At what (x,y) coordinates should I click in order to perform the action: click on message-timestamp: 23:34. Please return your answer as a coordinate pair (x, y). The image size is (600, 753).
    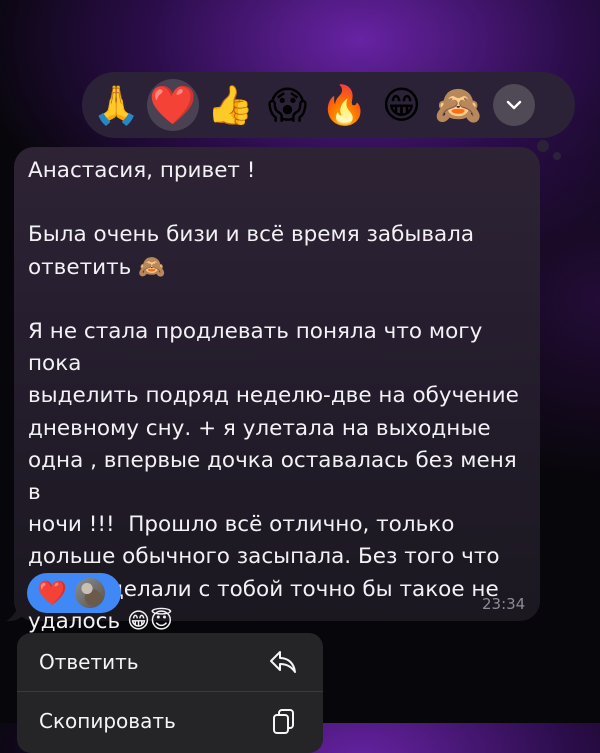
    Looking at the image, I should click on (504, 604).